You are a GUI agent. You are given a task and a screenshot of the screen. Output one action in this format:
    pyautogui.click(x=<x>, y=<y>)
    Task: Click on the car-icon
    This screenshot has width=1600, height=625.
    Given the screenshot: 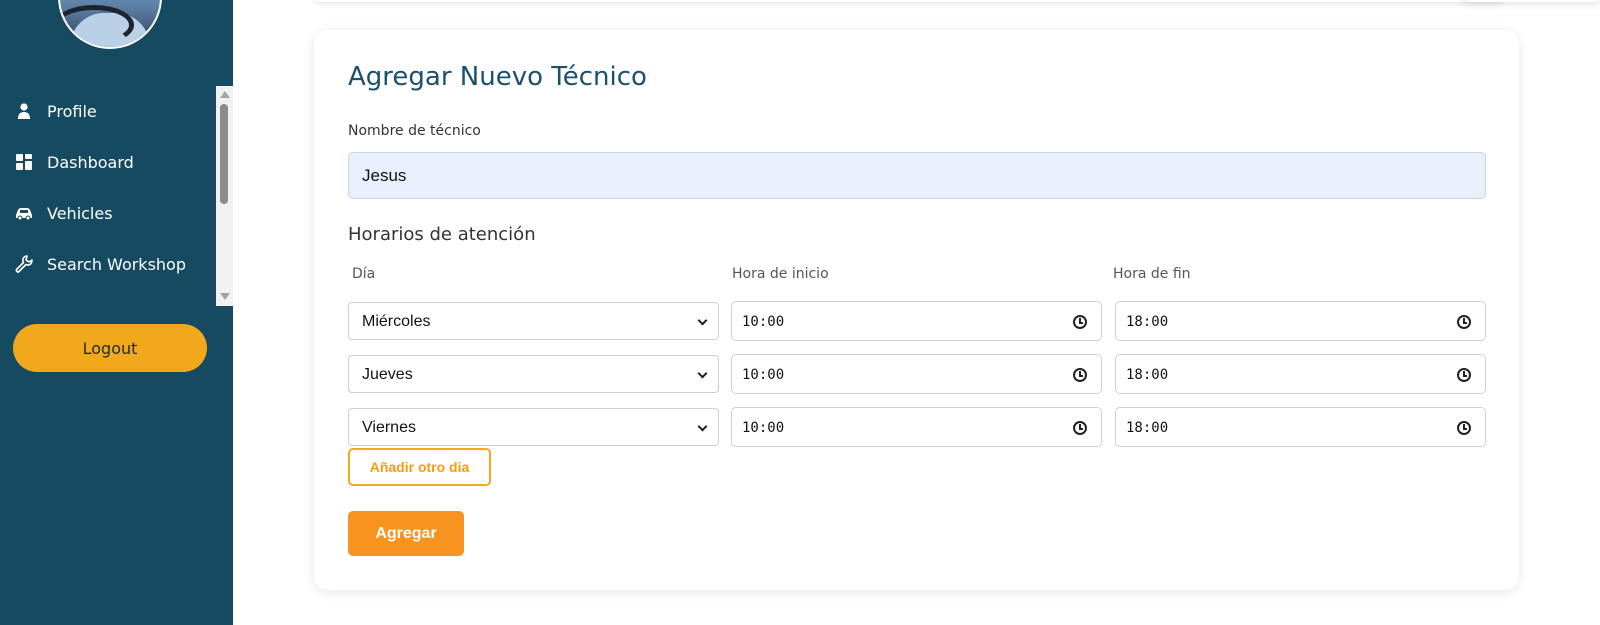 What is the action you would take?
    pyautogui.click(x=24, y=214)
    